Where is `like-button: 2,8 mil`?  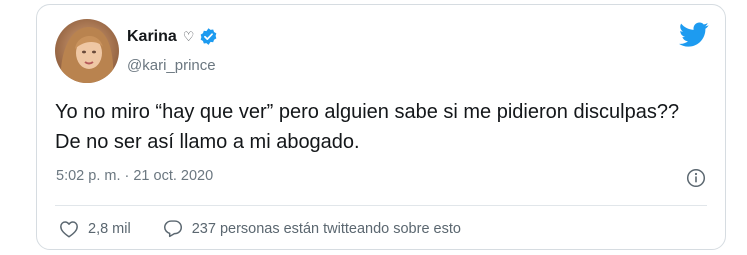
like-button: 2,8 mil is located at coordinates (95, 229).